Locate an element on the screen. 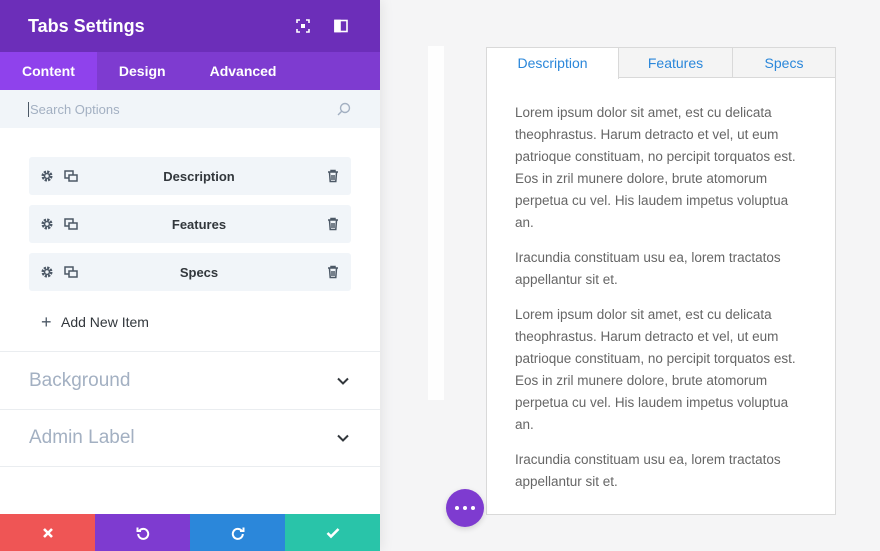 The image size is (880, 551). list-item-label: Features is located at coordinates (199, 224).